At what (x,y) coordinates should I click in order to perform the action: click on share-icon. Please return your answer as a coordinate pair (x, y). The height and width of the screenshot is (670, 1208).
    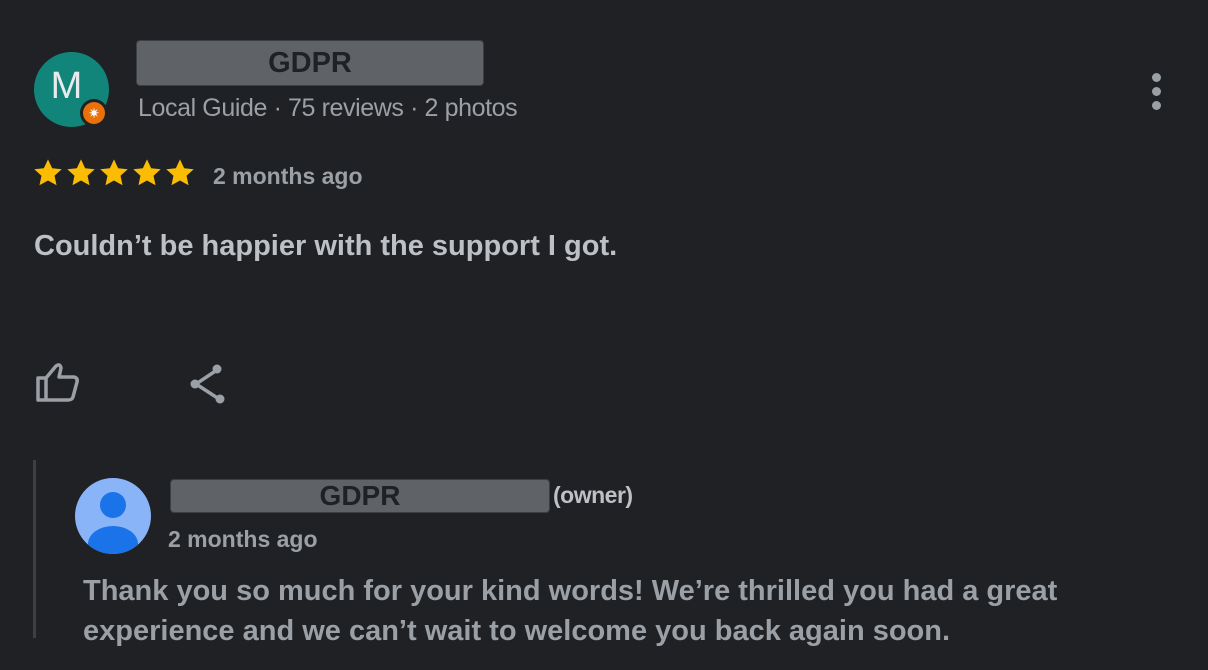
    Looking at the image, I should click on (207, 384).